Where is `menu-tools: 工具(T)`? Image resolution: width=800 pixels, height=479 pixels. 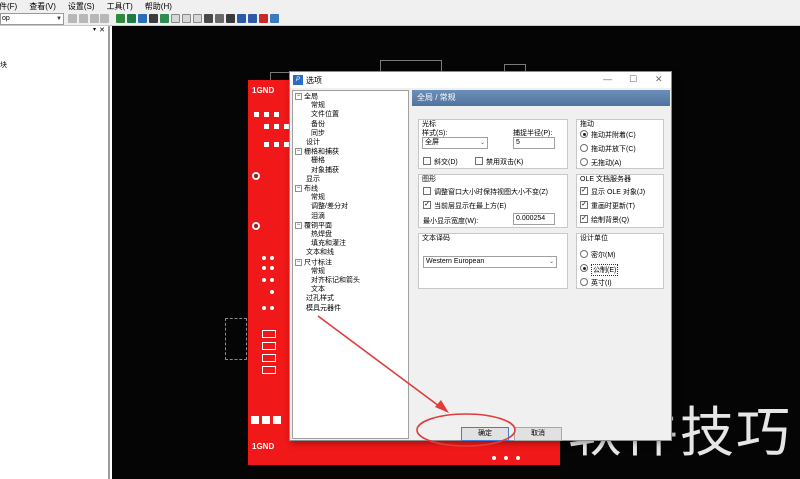 menu-tools: 工具(T) is located at coordinates (120, 6).